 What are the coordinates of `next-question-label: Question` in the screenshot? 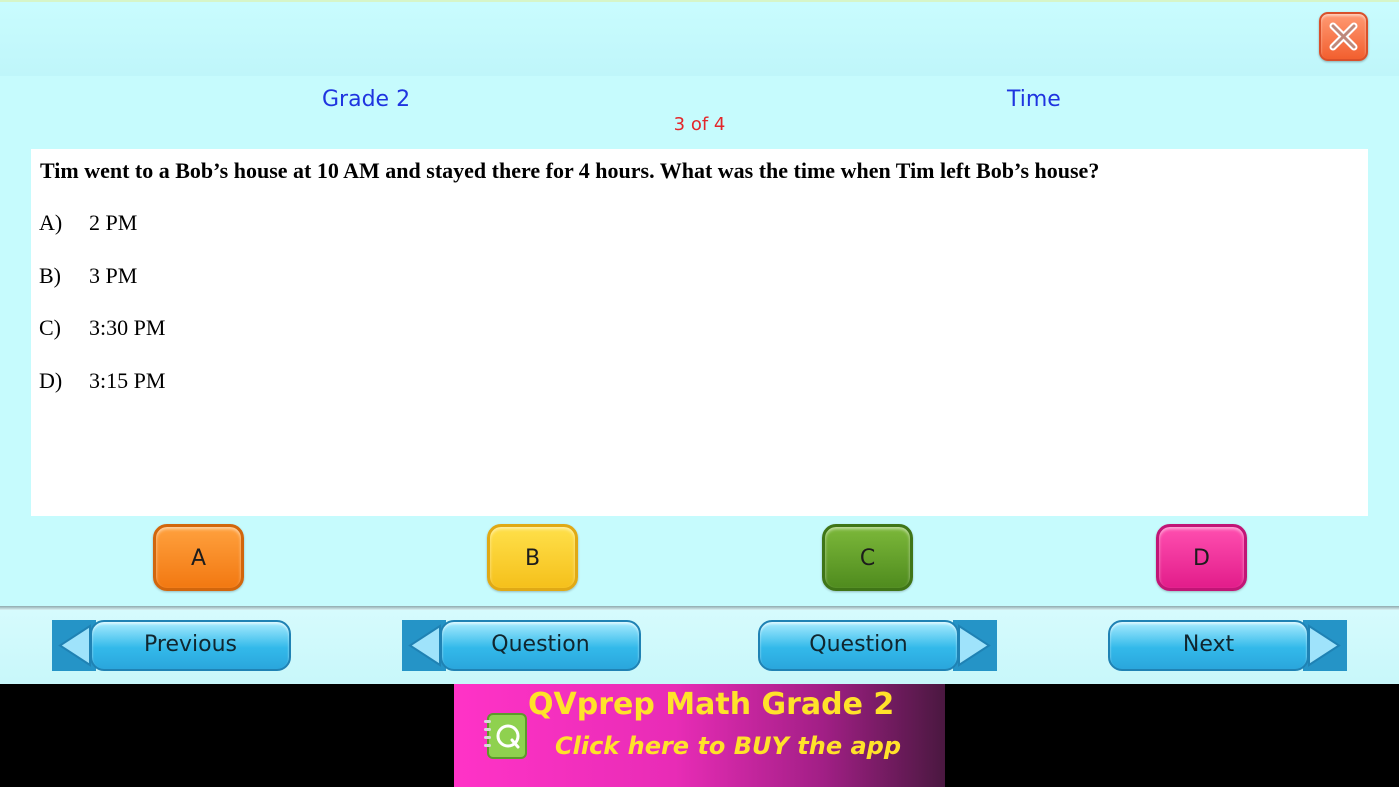 It's located at (858, 645).